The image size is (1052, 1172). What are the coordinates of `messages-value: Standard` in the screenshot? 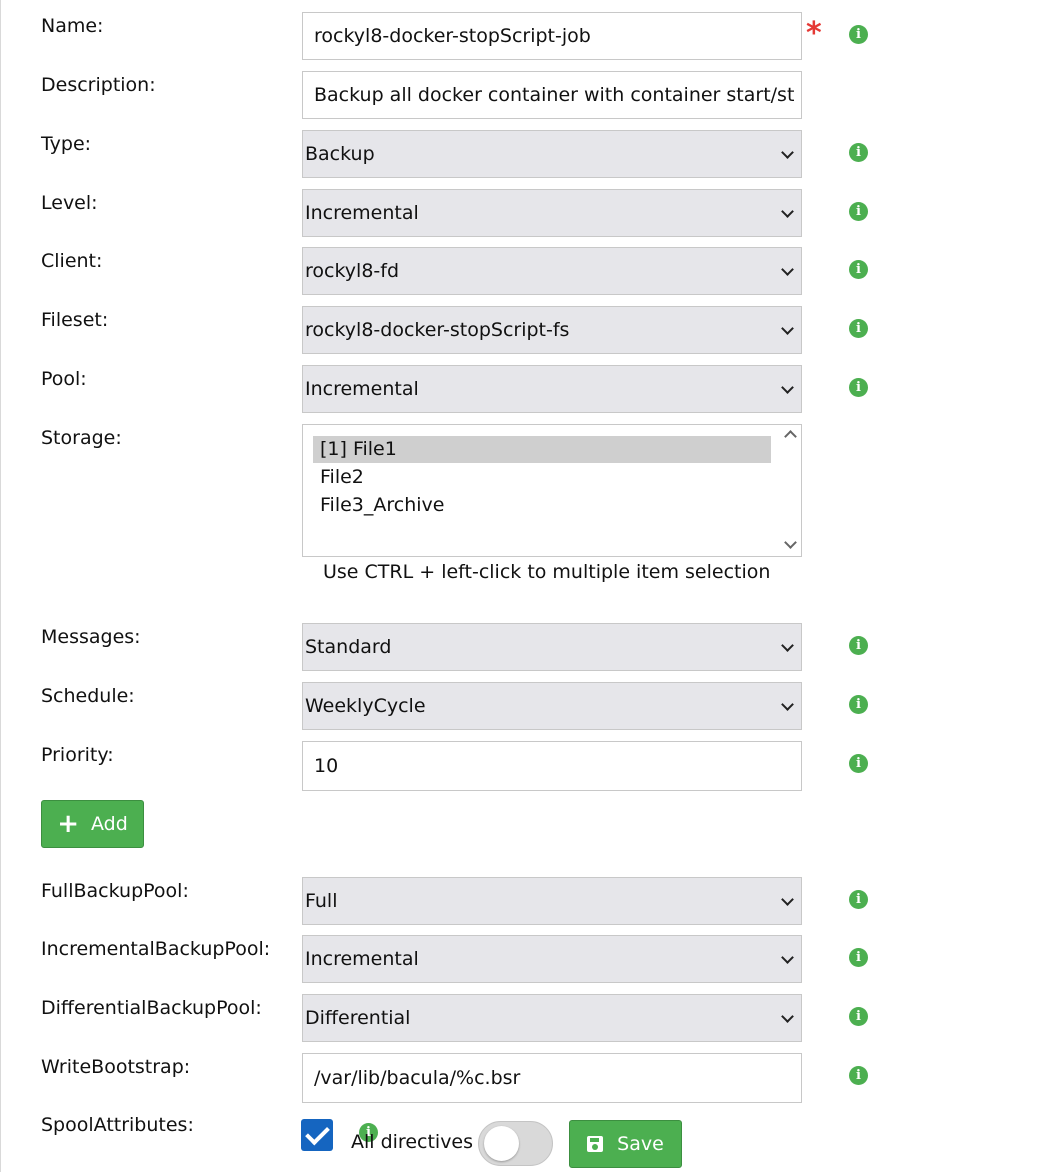 It's located at (348, 647).